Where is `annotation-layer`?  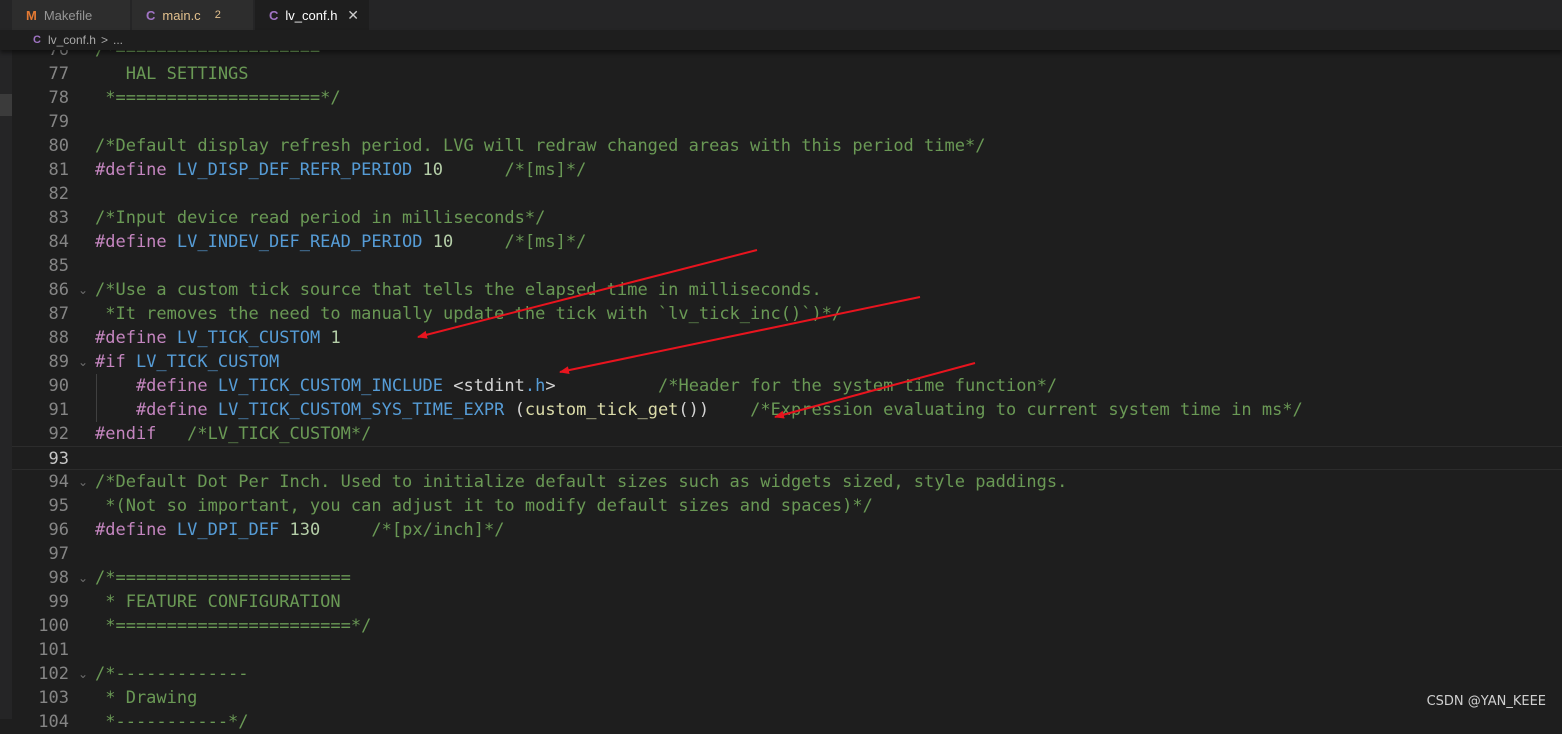
annotation-layer is located at coordinates (696, 334).